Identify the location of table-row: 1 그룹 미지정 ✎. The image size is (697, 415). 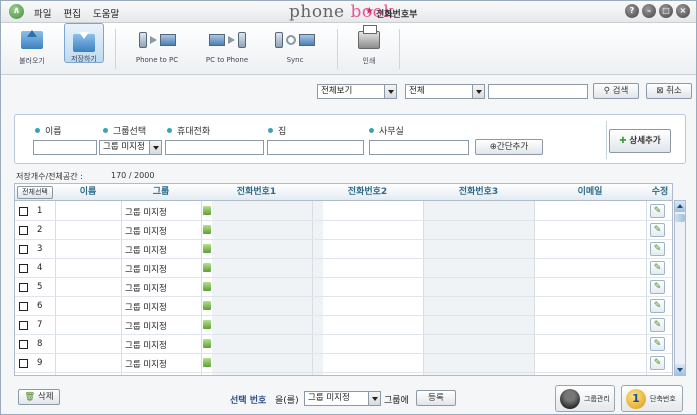
(343, 211).